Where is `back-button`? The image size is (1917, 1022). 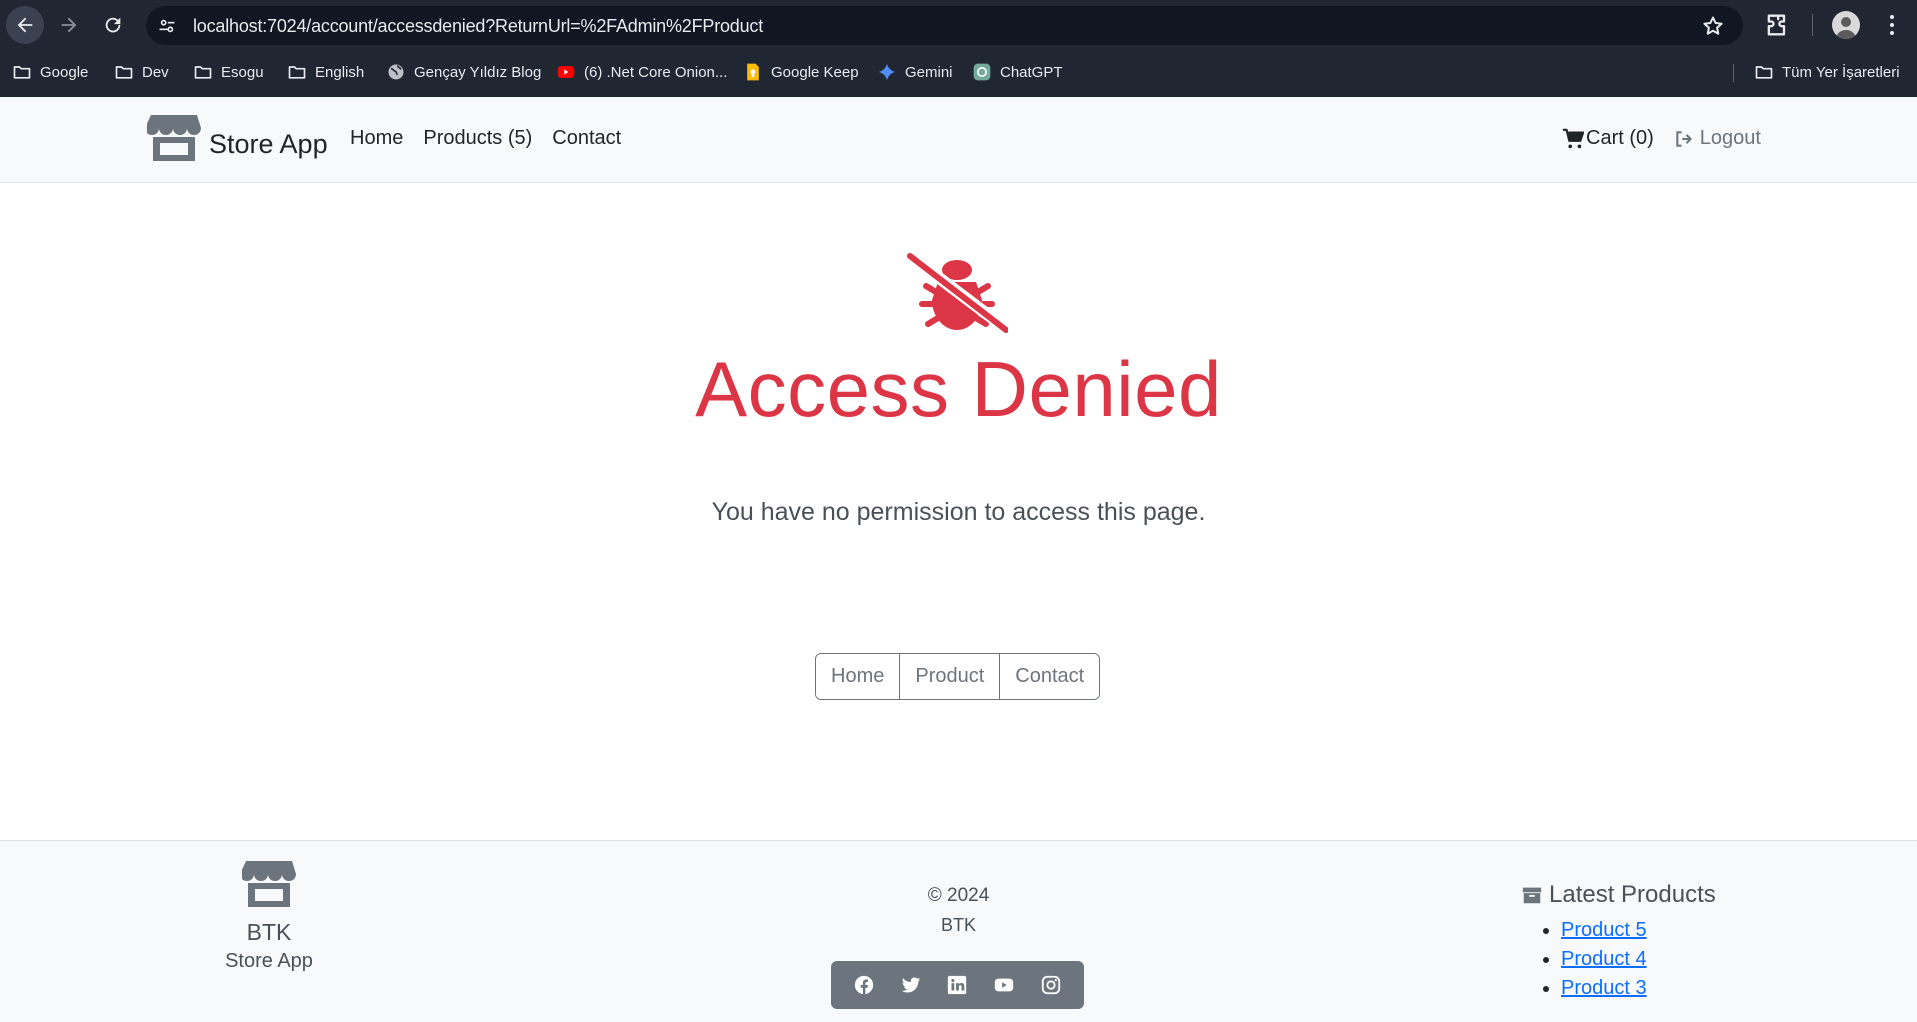 back-button is located at coordinates (25, 25).